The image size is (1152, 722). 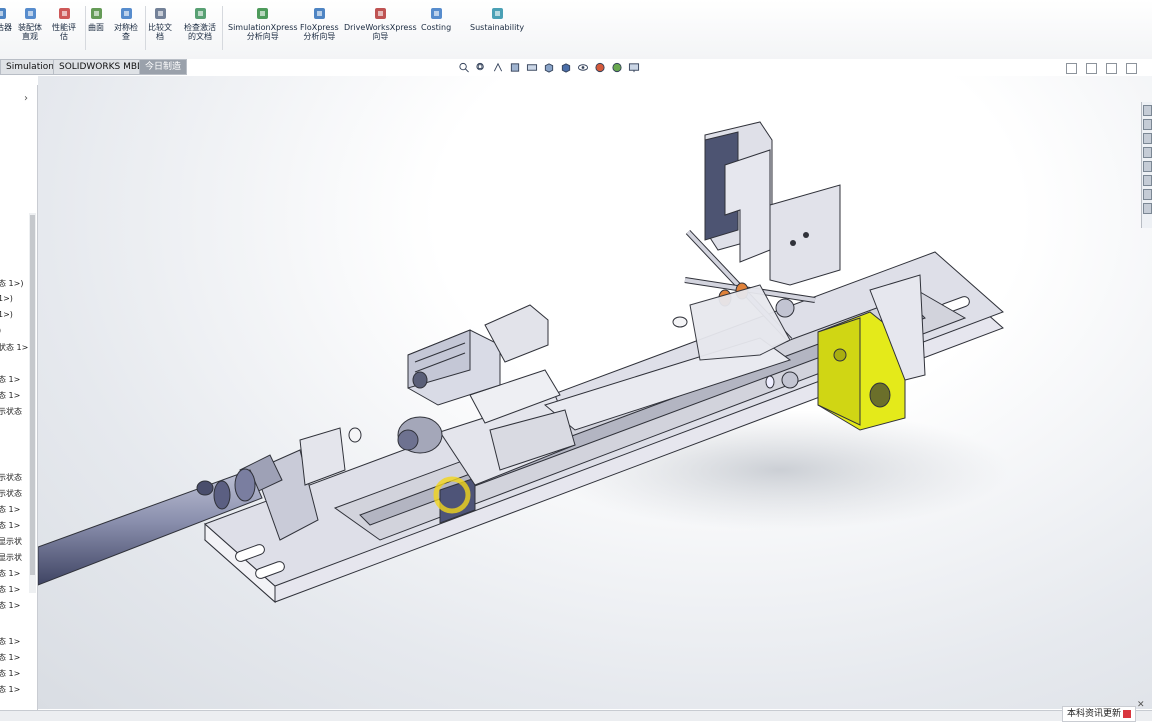 What do you see at coordinates (26, 98) in the screenshot?
I see `expand-chevron-icon: ›` at bounding box center [26, 98].